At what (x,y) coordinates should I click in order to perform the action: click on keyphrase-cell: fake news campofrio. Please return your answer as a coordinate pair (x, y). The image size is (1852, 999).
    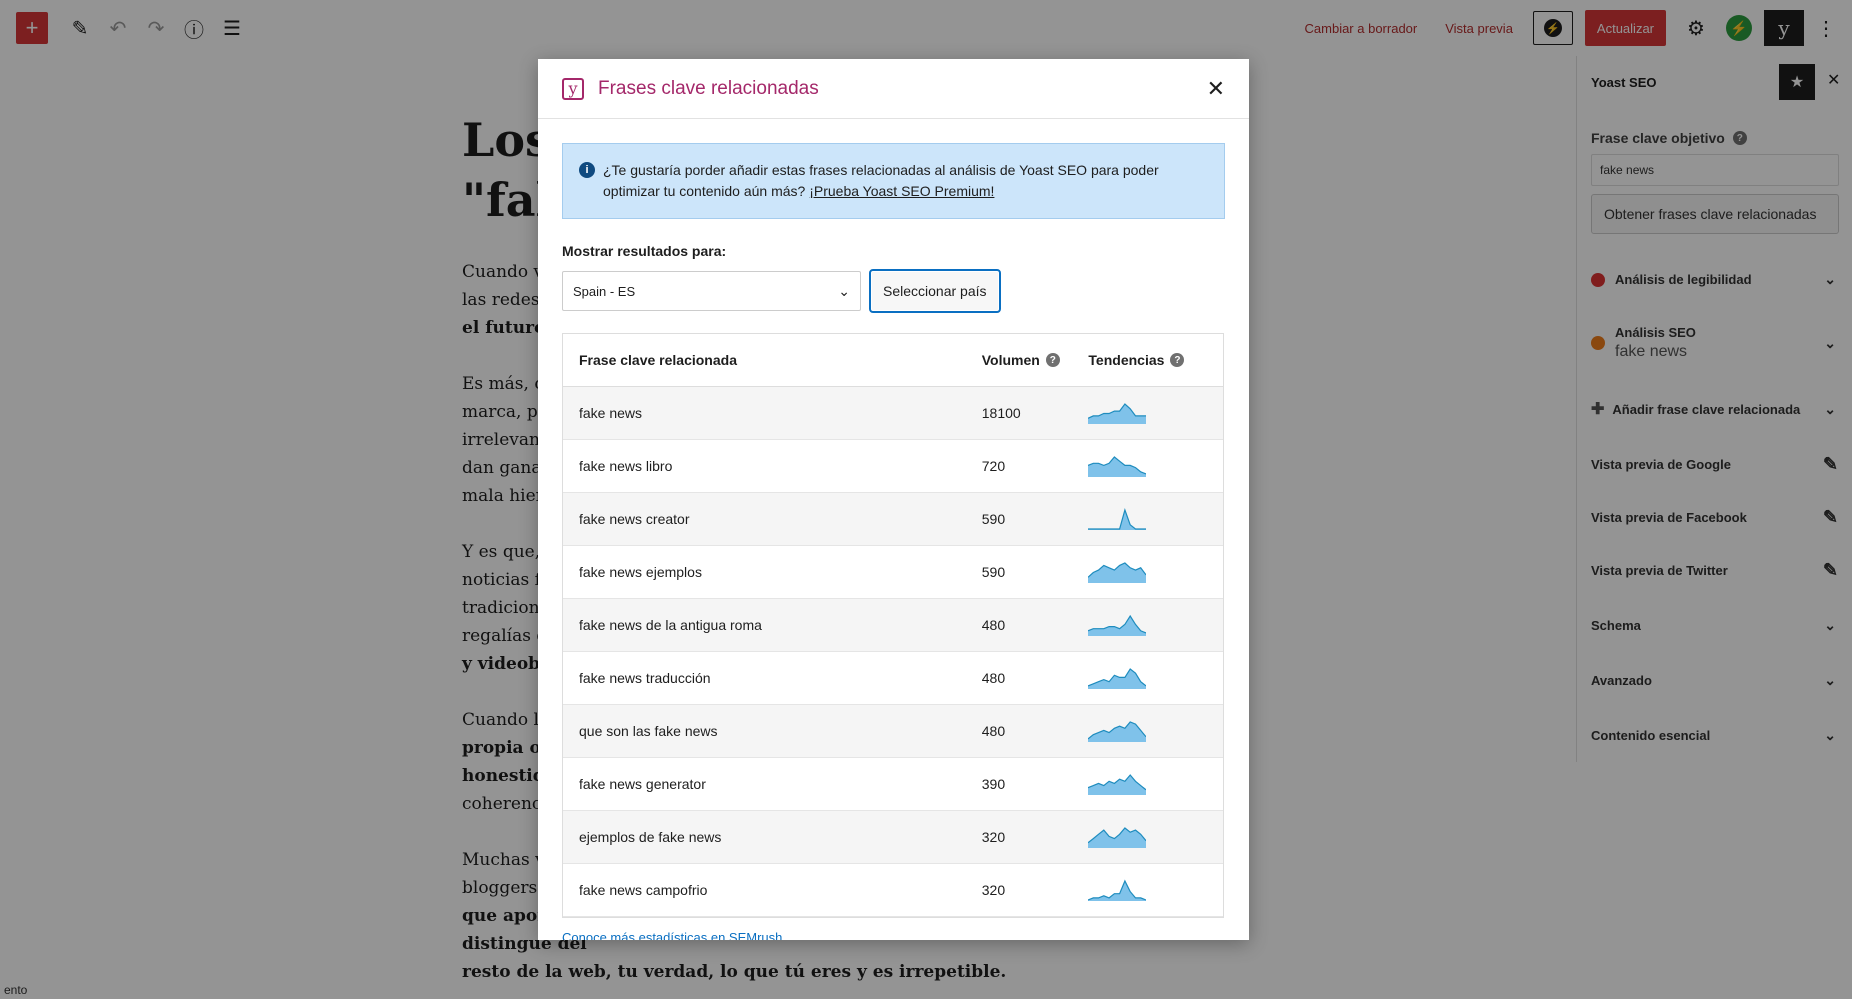
    Looking at the image, I should click on (643, 890).